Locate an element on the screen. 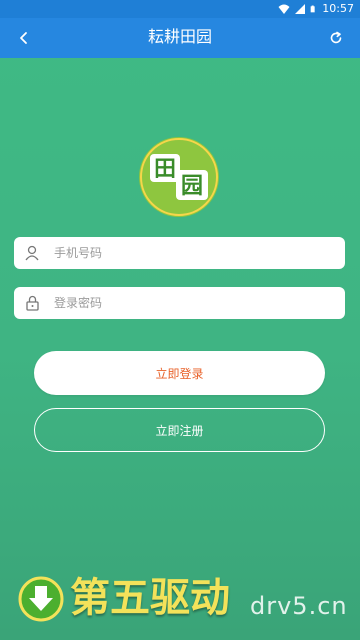  refresh-button is located at coordinates (336, 38).